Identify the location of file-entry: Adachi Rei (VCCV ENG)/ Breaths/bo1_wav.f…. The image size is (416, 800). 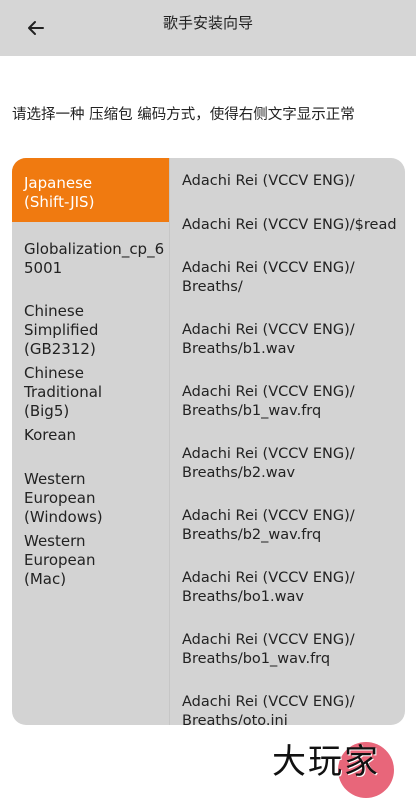
(268, 649).